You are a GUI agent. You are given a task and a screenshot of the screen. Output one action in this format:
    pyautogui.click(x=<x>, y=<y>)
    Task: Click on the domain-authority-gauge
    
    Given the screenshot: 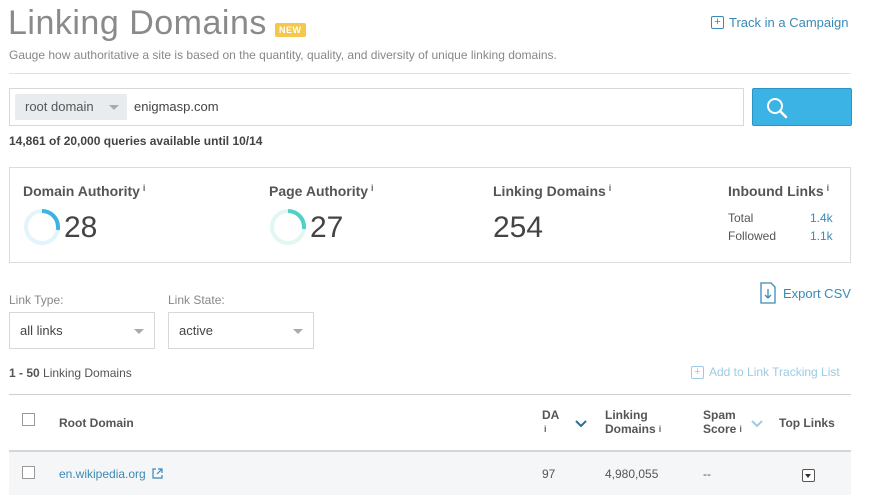 What is the action you would take?
    pyautogui.click(x=42, y=227)
    